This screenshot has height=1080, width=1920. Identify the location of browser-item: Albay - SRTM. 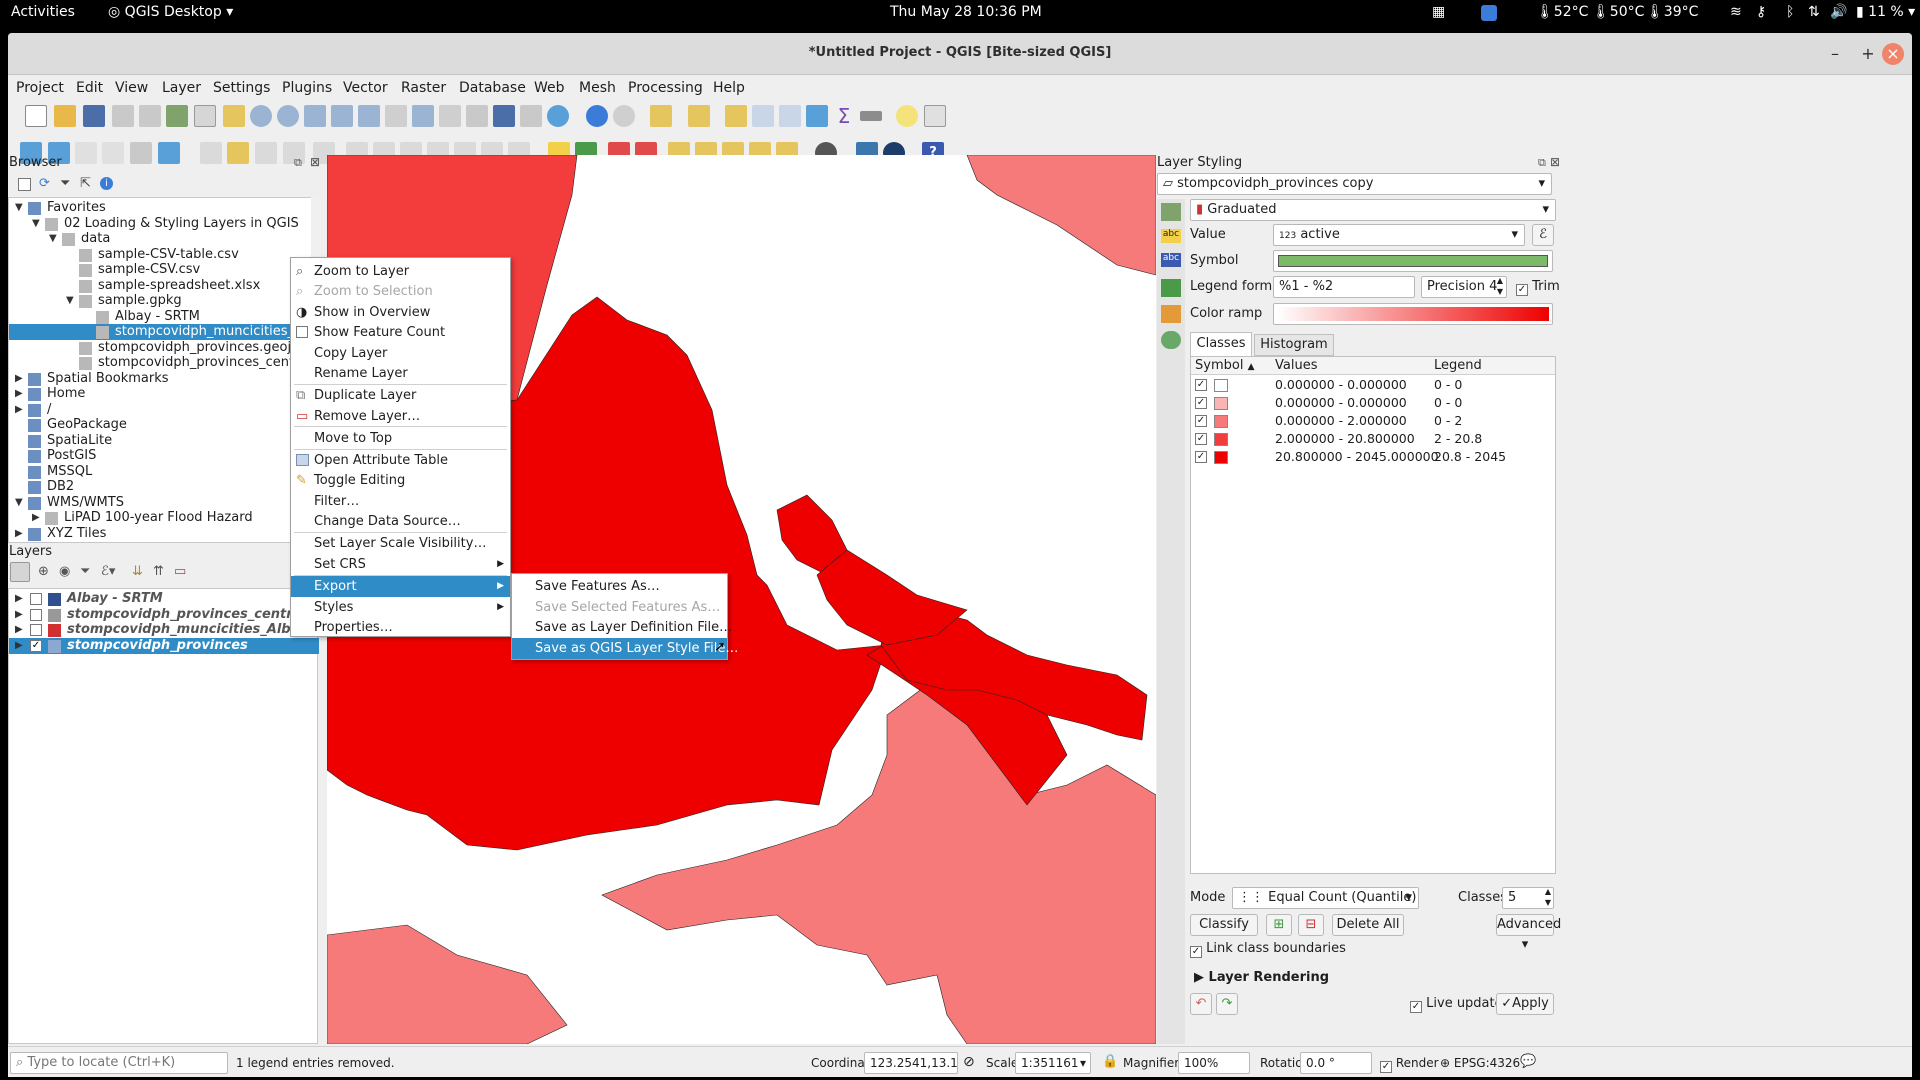
(160, 317).